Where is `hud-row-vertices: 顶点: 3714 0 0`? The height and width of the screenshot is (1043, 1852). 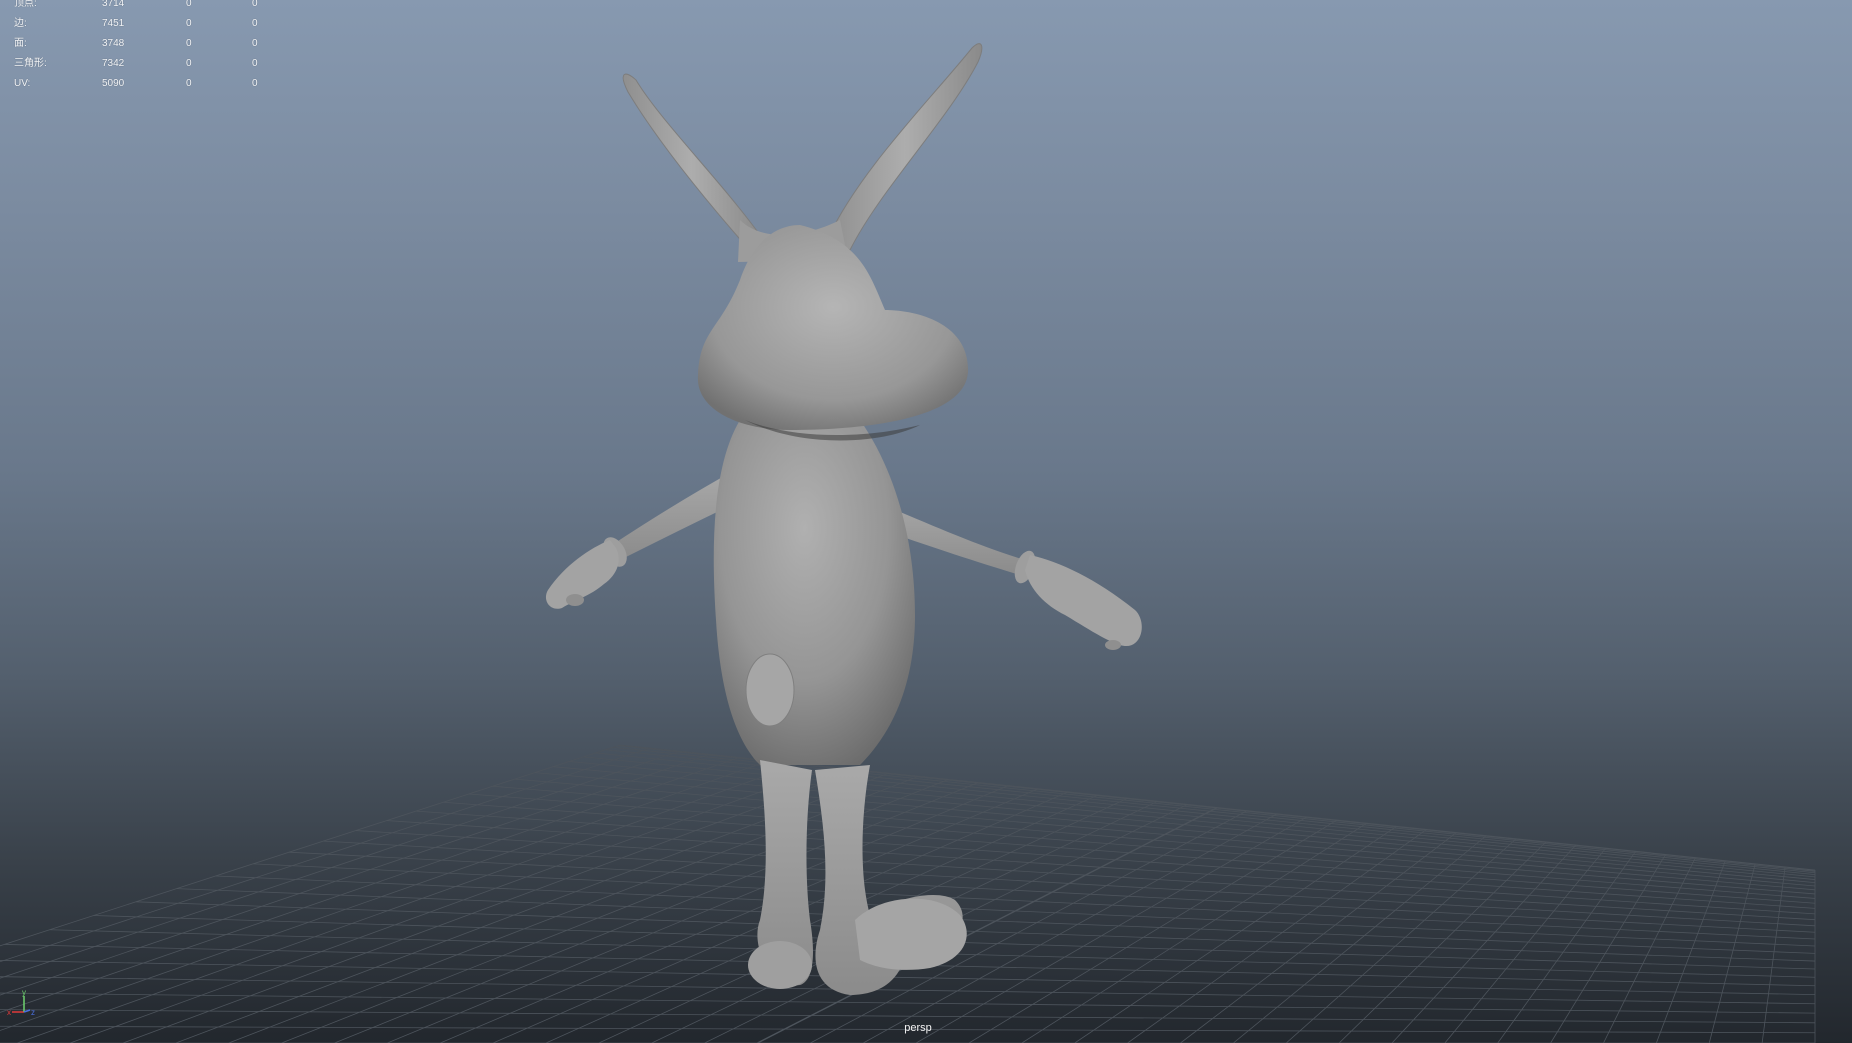
hud-row-vertices: 顶点: 3714 0 0 is located at coordinates (144, 10).